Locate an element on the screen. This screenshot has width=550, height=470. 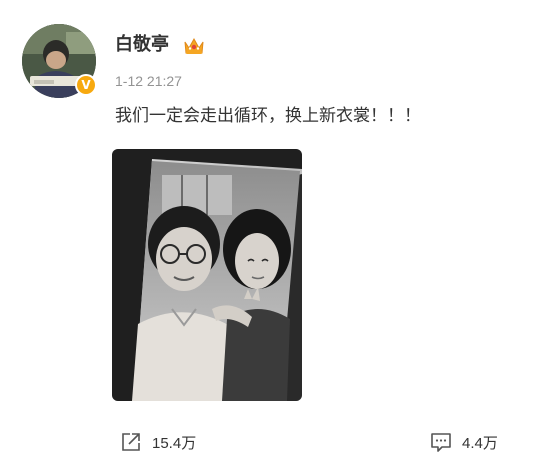
comment-button: 4.4万 is located at coordinates (464, 442).